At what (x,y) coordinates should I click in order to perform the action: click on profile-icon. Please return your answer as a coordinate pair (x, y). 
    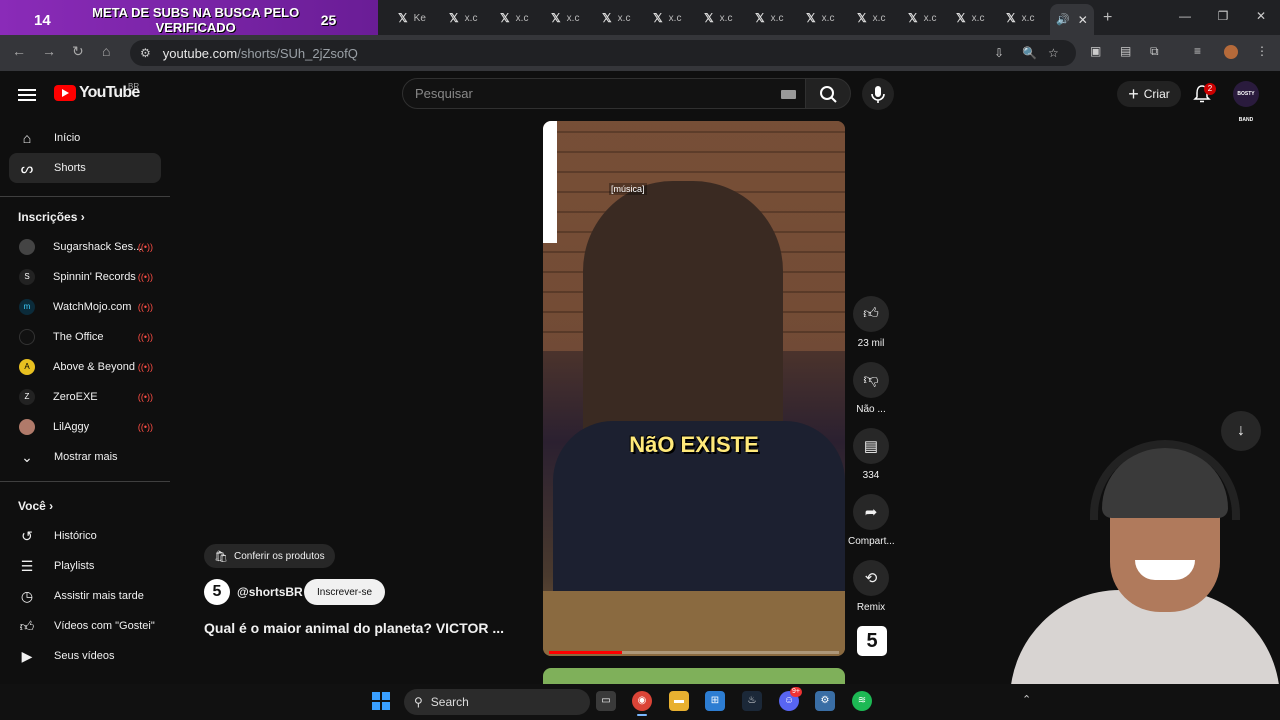
    Looking at the image, I should click on (1231, 52).